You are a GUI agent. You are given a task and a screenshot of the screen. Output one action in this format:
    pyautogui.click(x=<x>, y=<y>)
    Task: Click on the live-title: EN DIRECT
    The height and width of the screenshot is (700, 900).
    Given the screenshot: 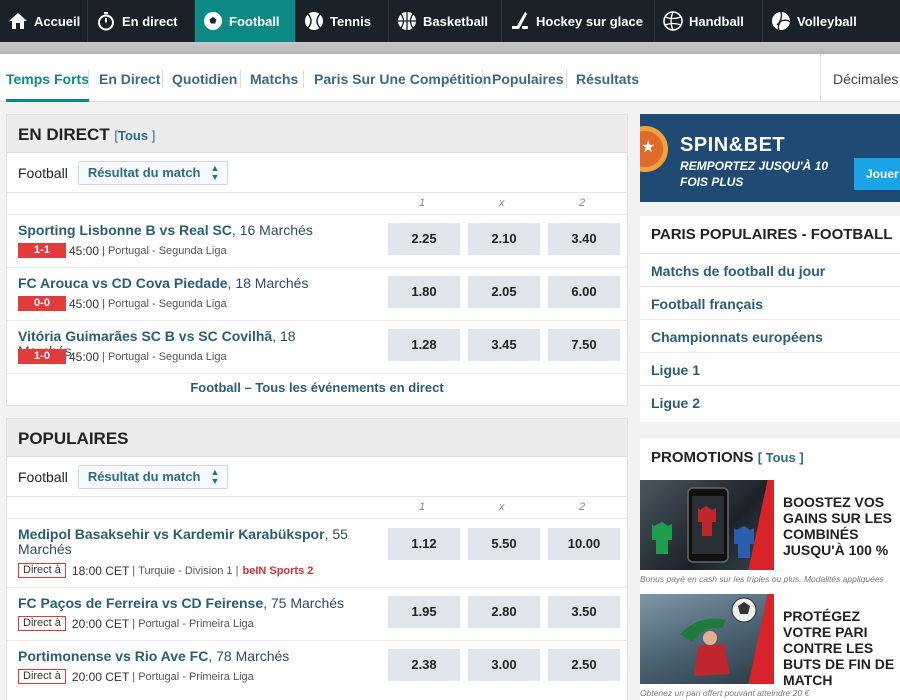 What is the action you would take?
    pyautogui.click(x=64, y=134)
    